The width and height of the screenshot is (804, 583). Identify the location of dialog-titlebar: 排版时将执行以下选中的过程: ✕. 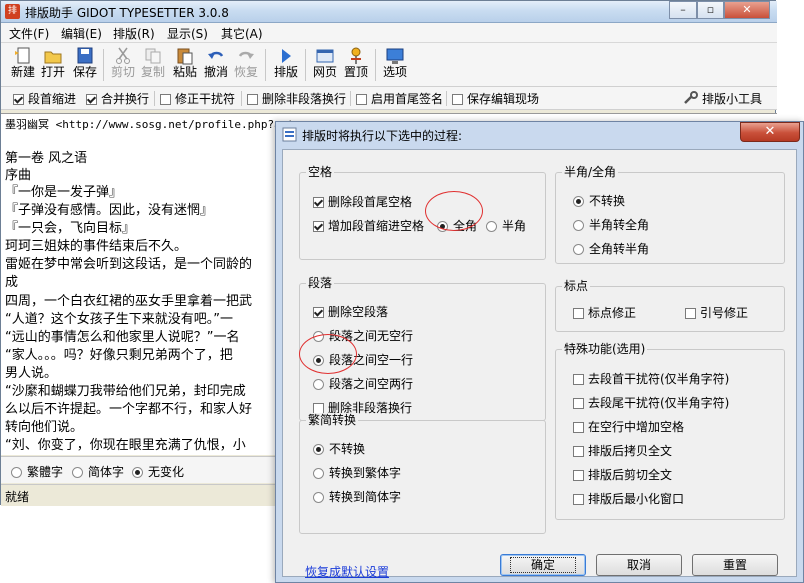
(539, 135).